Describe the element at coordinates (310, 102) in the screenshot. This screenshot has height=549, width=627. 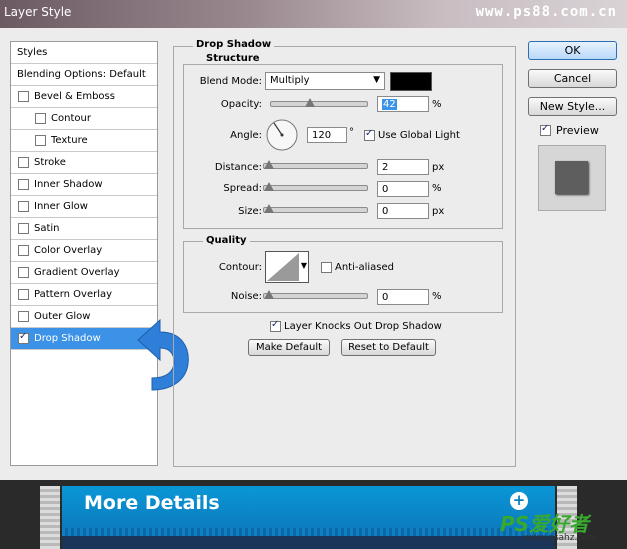
I see `opacity-slider-thumb` at that location.